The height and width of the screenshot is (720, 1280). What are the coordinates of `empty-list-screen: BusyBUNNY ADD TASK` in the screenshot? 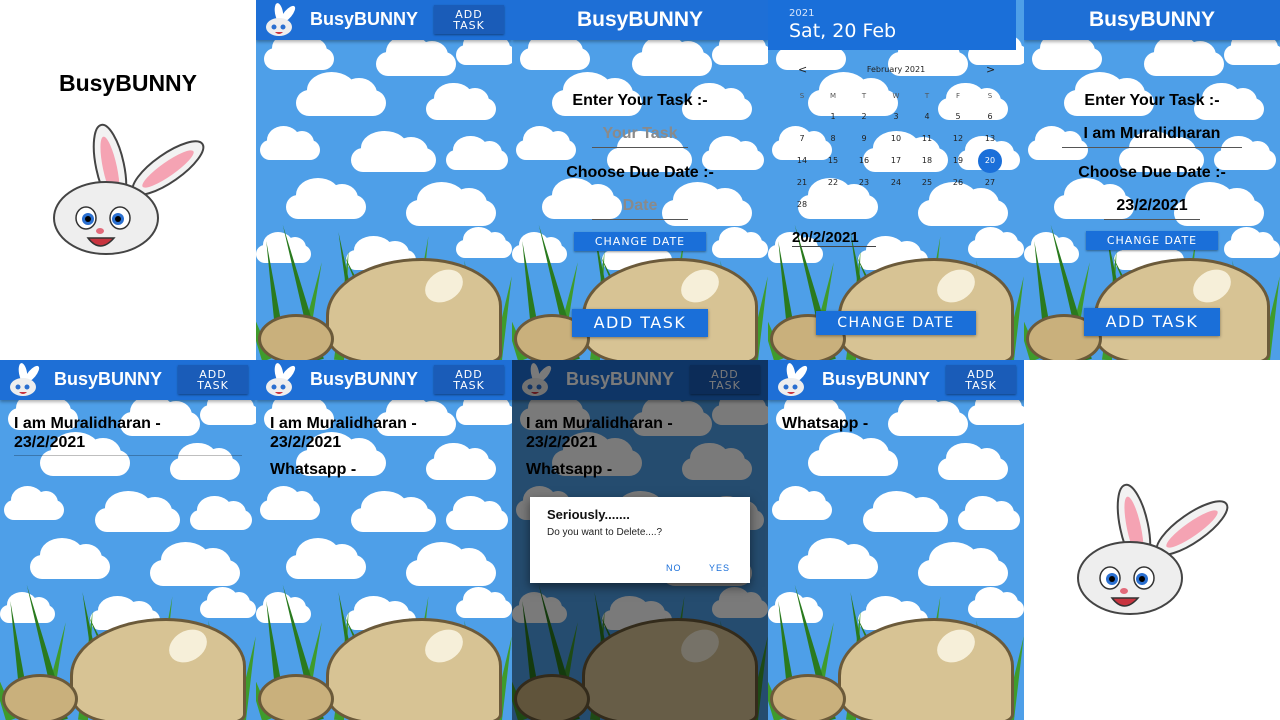 It's located at (384, 180).